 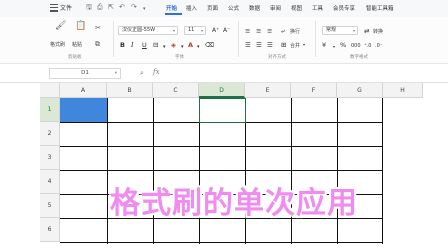 I want to click on cell-a1, so click(x=83, y=110).